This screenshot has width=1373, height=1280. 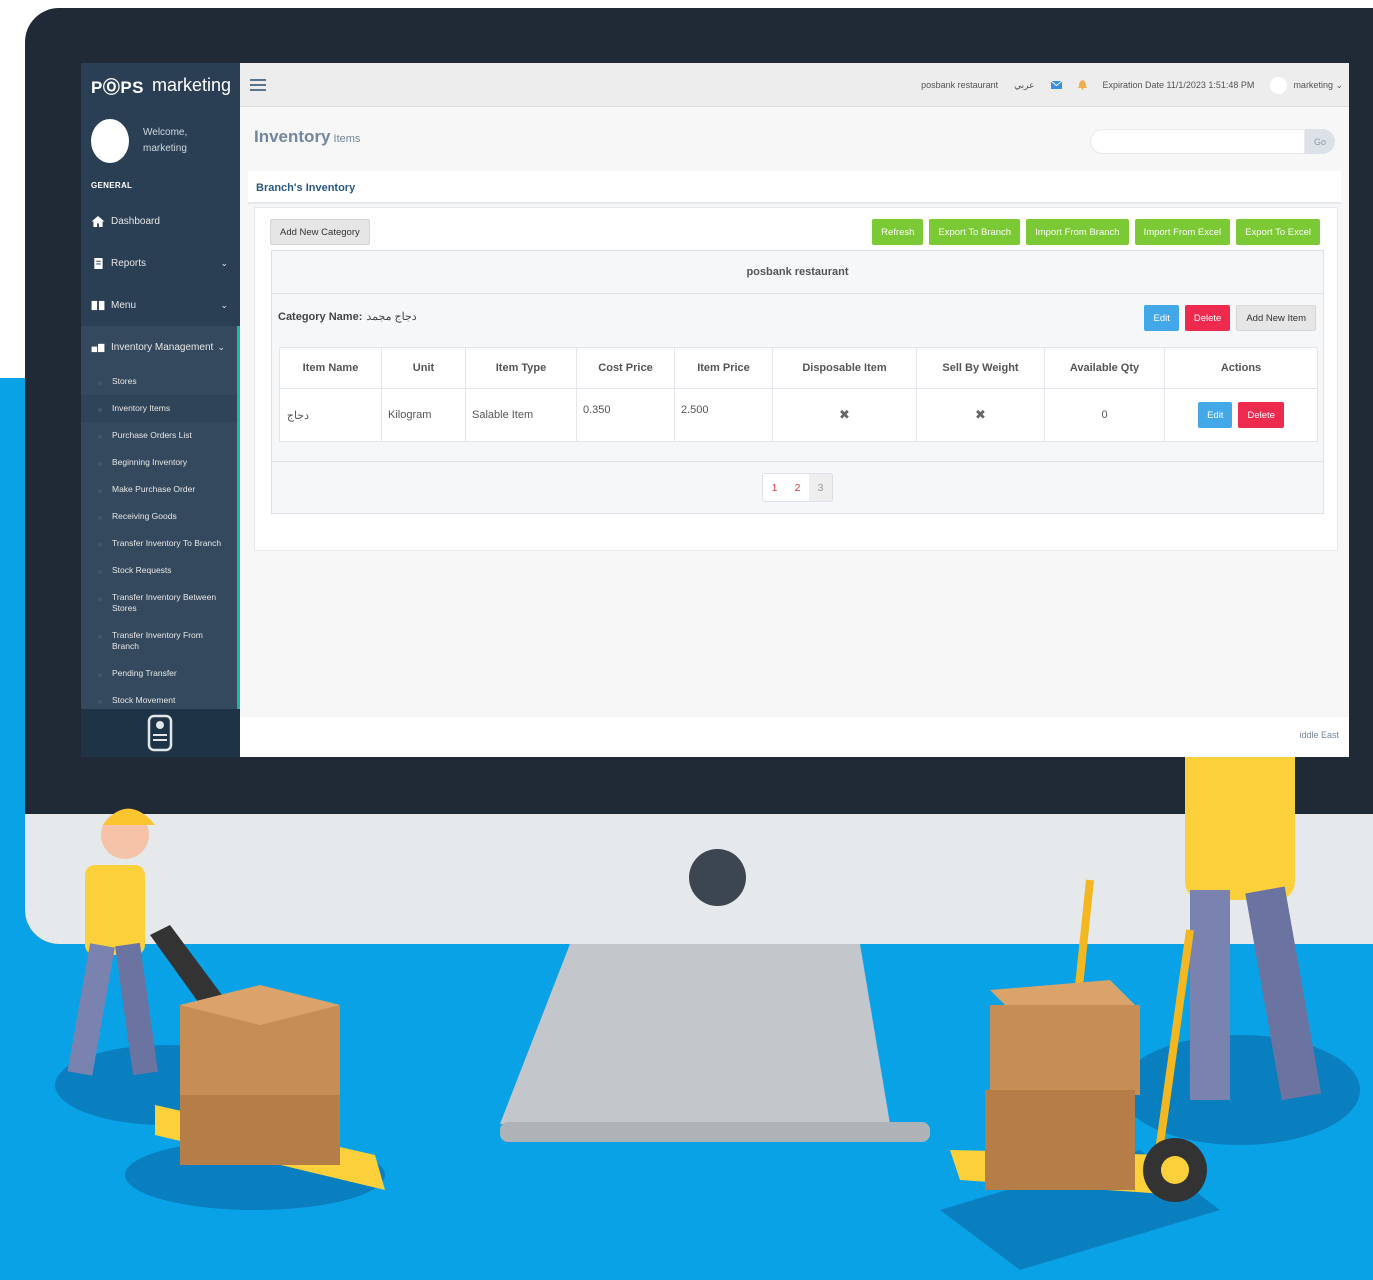 What do you see at coordinates (844, 415) in the screenshot?
I see `cell-disposable-item: ✖` at bounding box center [844, 415].